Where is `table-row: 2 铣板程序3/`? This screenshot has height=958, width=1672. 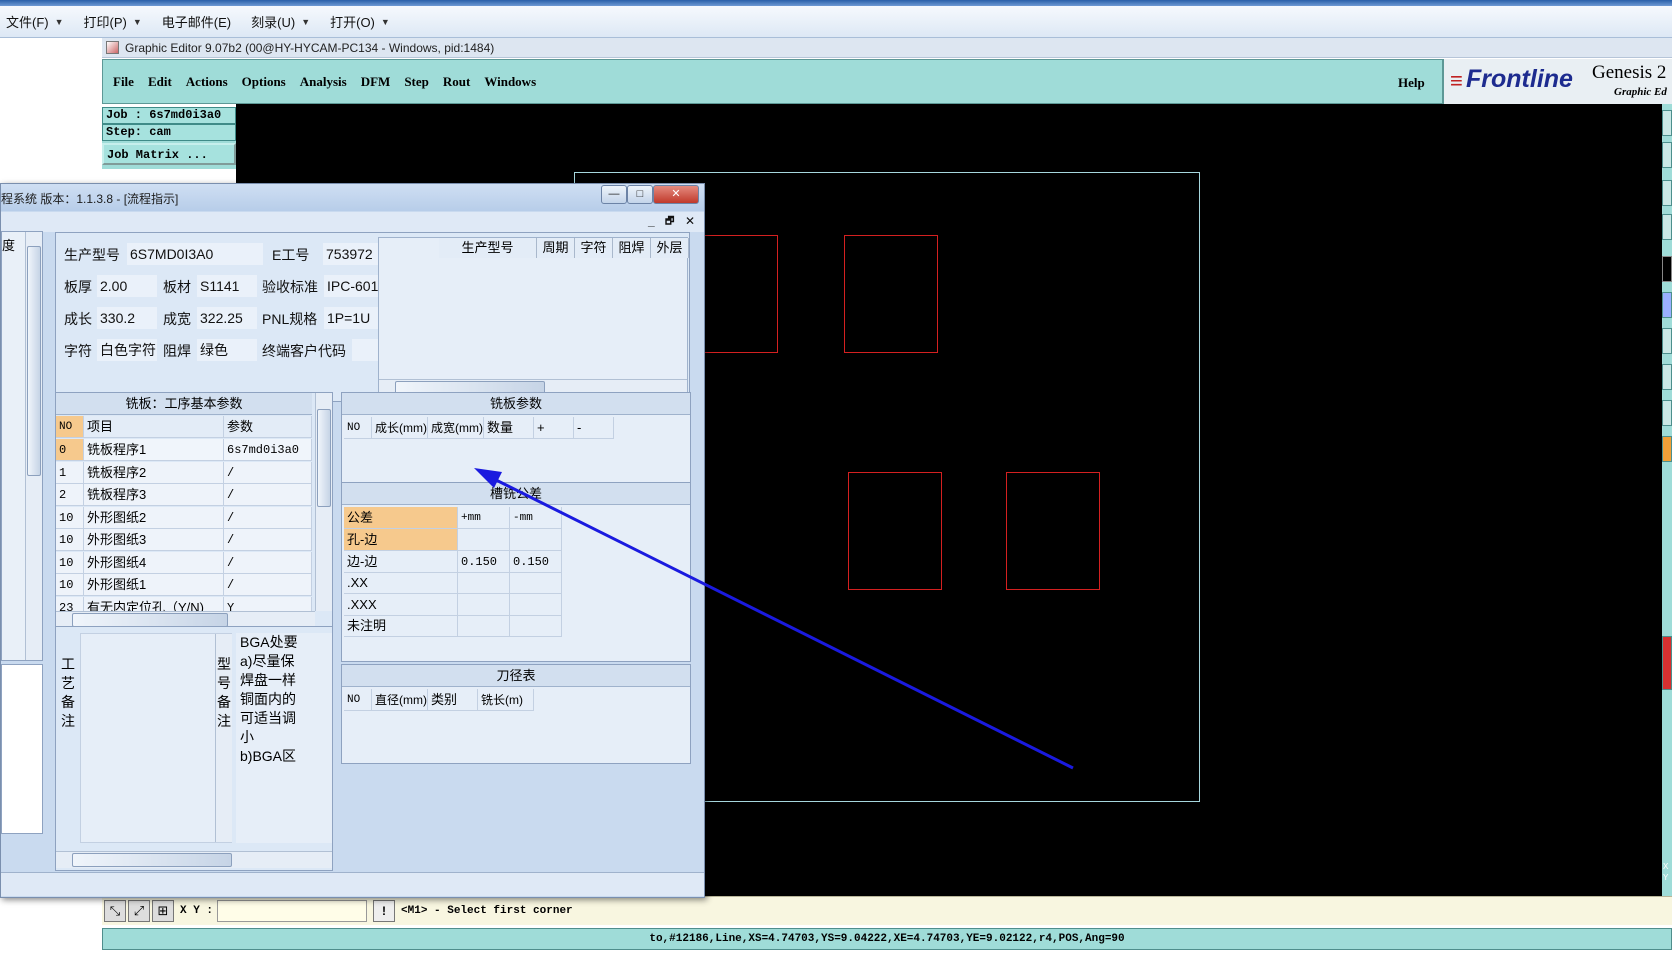
table-row: 2 铣板程序3/ is located at coordinates (184, 495).